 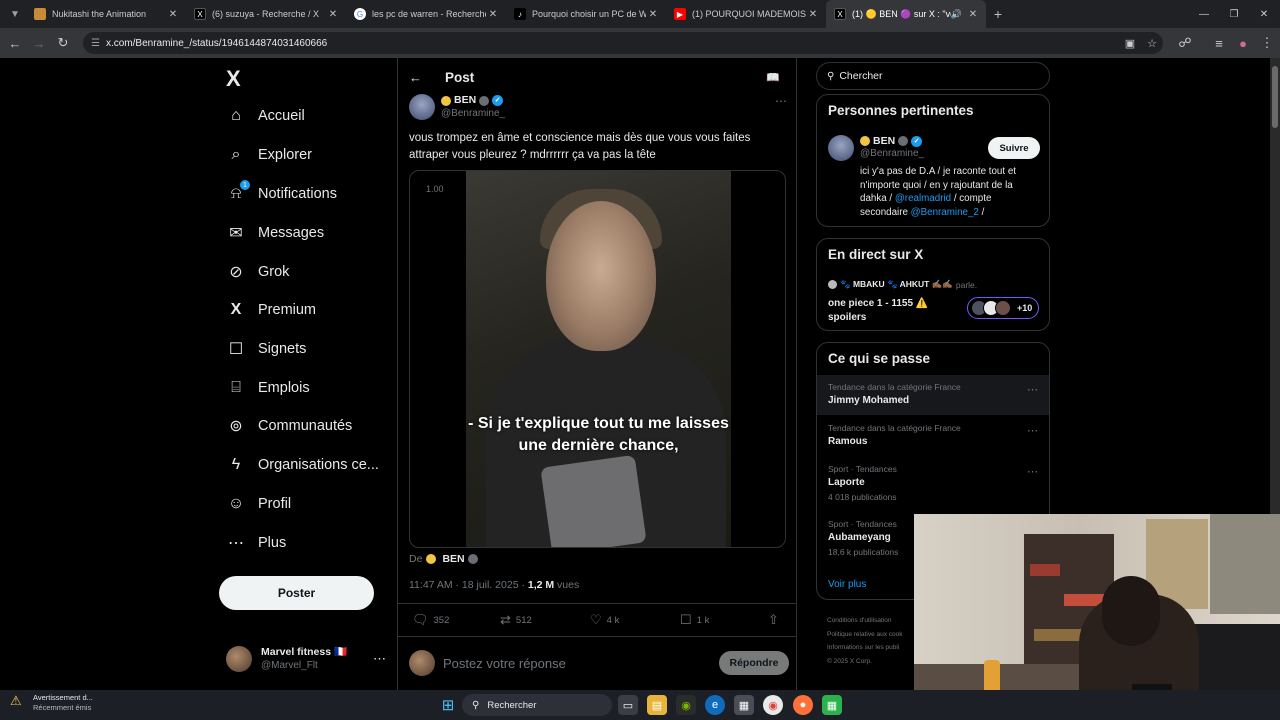 What do you see at coordinates (998, 14) in the screenshot?
I see `new-tab-button: +` at bounding box center [998, 14].